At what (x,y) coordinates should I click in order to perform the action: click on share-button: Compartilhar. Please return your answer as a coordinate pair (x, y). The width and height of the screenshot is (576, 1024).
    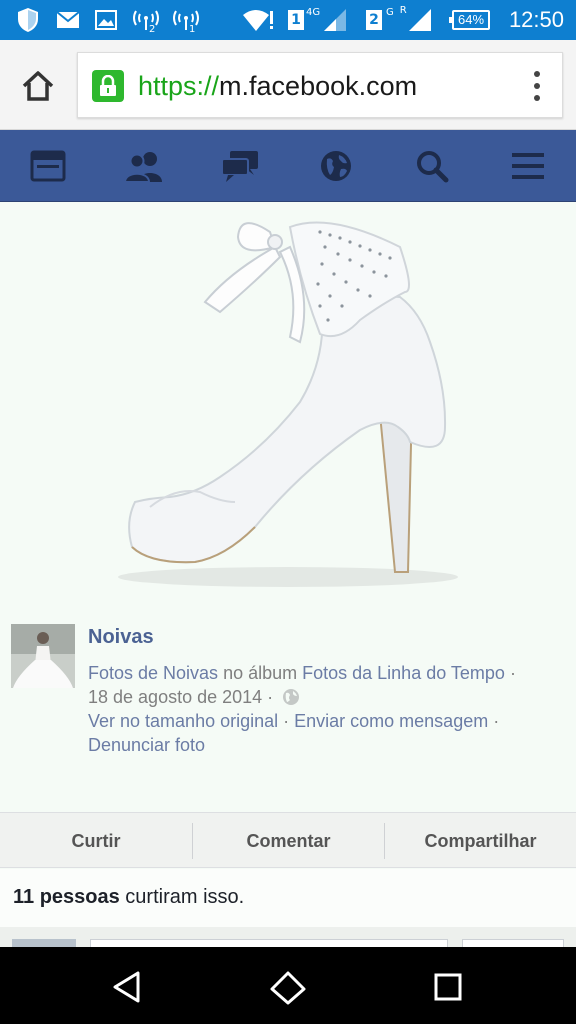
    Looking at the image, I should click on (480, 841).